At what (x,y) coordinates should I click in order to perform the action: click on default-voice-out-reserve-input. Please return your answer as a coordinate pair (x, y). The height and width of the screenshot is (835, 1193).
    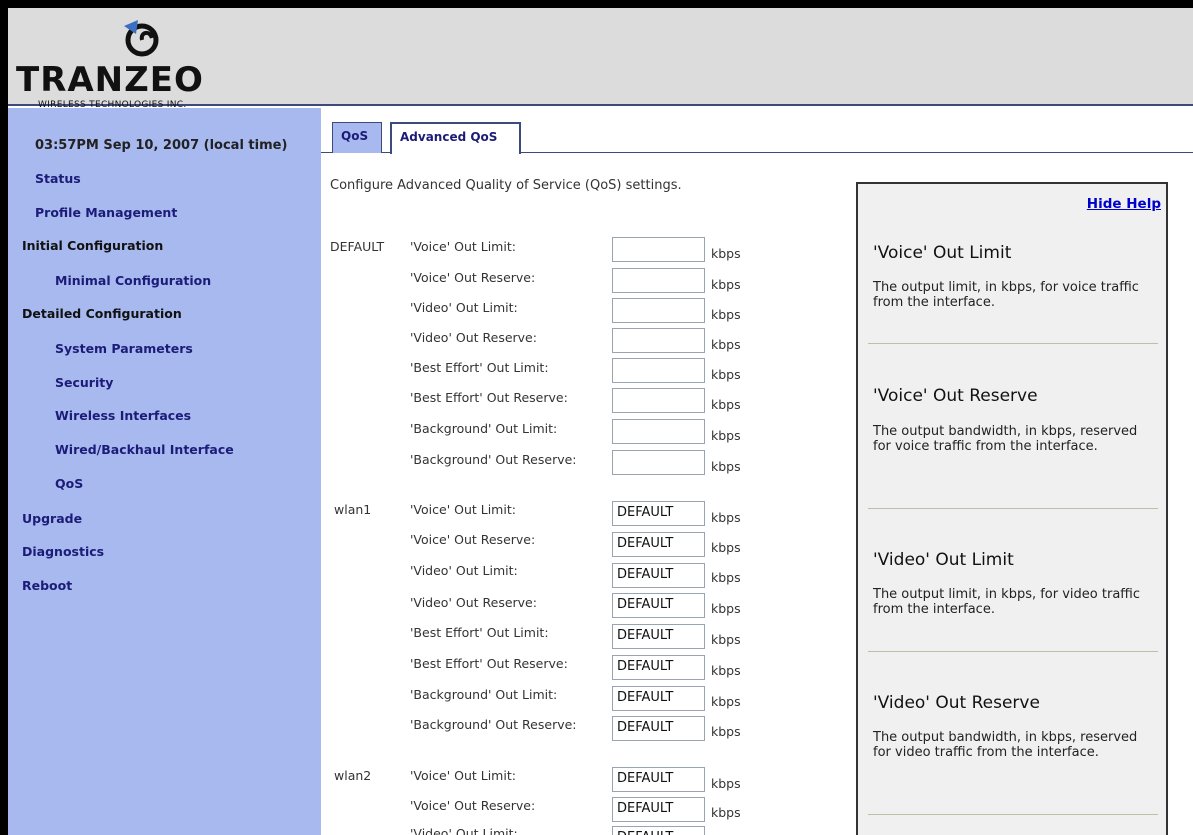
    Looking at the image, I should click on (658, 280).